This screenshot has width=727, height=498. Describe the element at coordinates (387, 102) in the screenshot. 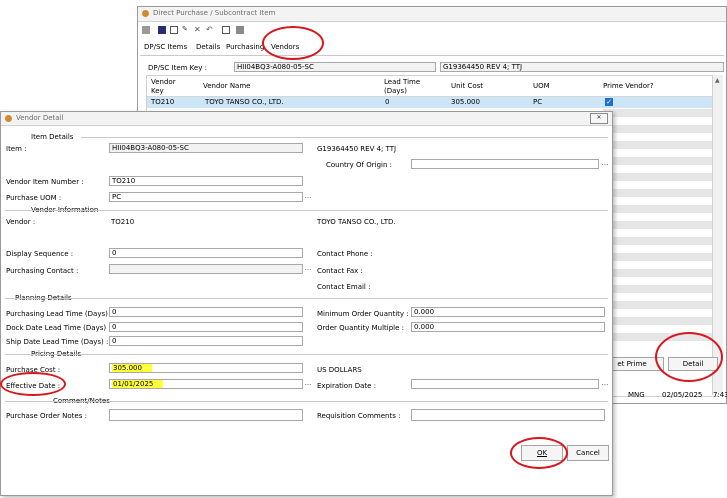

I see `row-lead-time: 0` at that location.